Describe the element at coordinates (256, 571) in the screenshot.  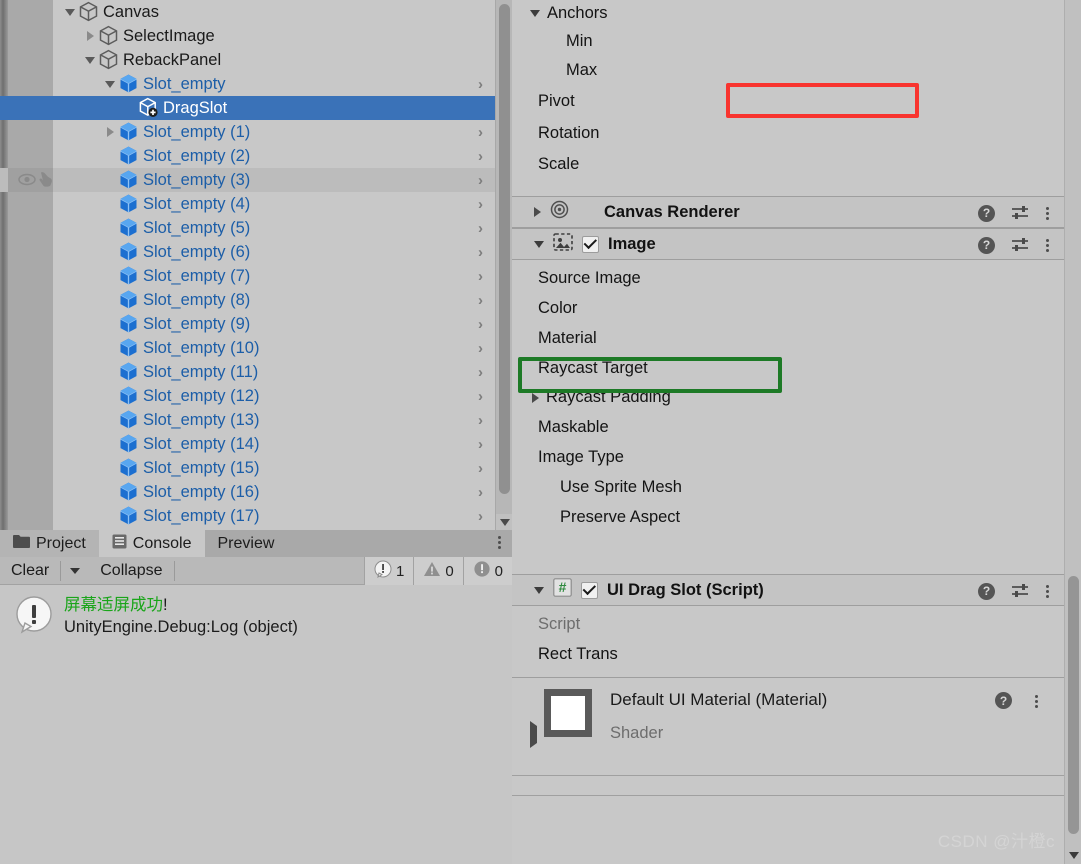
I see `console-toolbar: Clear Collapse 1 0 0` at that location.